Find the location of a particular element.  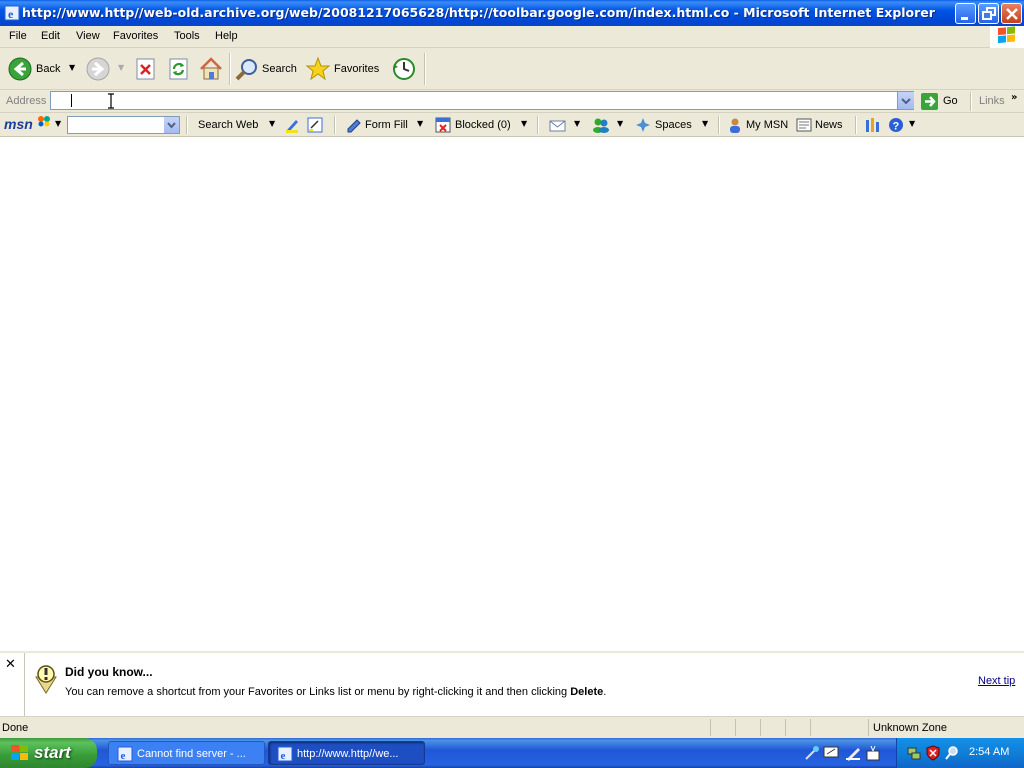

messenger-dropdown-icon: ▼ is located at coordinates (620, 123).